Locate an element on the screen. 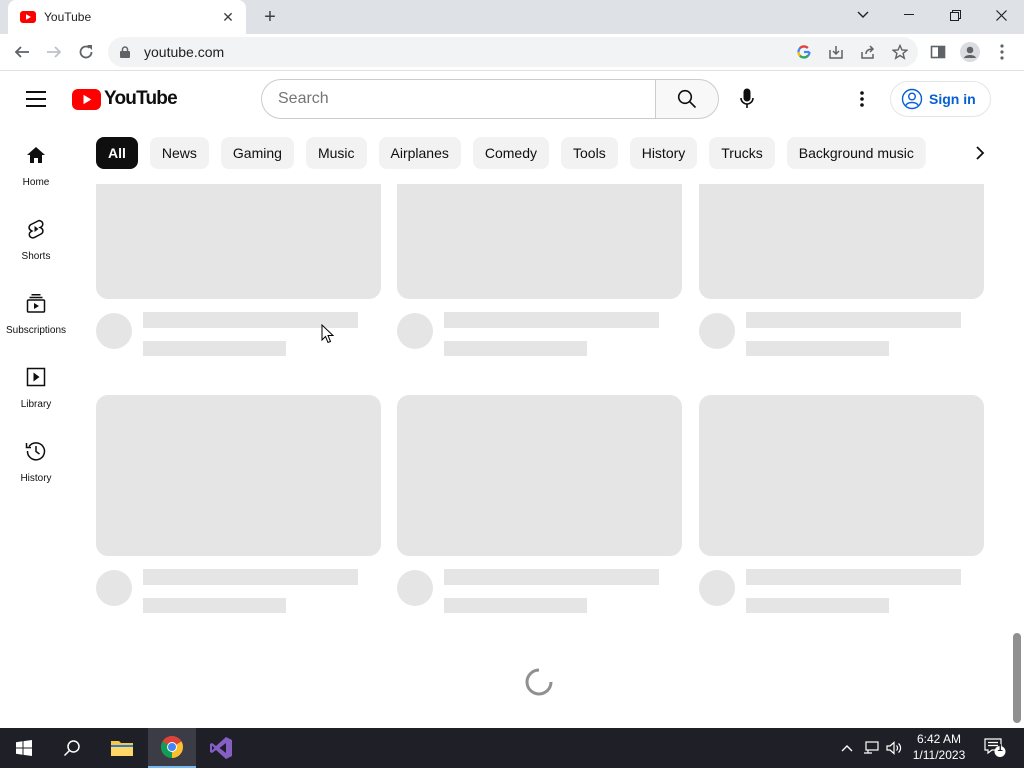 This screenshot has width=1024, height=768. chip-music: Music is located at coordinates (336, 153).